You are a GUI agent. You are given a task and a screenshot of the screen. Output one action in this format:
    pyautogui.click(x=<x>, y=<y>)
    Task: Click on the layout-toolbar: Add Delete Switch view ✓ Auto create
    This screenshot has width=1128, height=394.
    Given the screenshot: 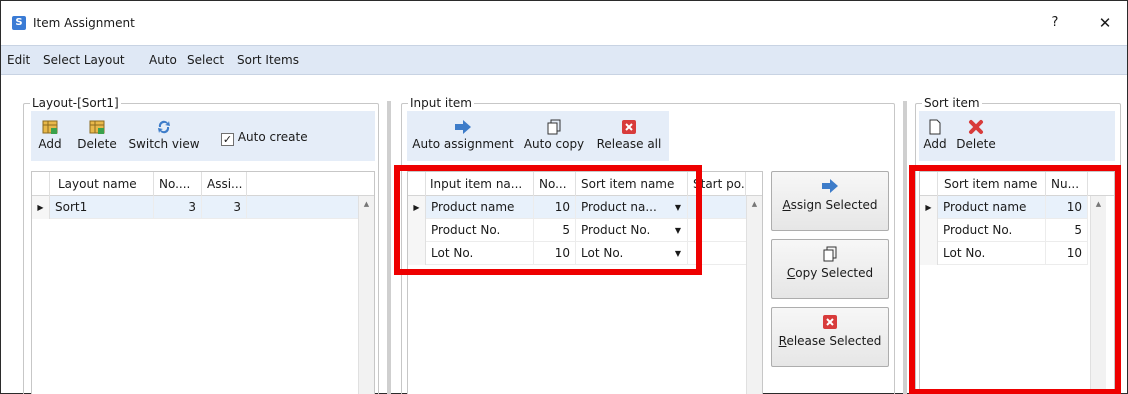 What is the action you would take?
    pyautogui.click(x=203, y=136)
    